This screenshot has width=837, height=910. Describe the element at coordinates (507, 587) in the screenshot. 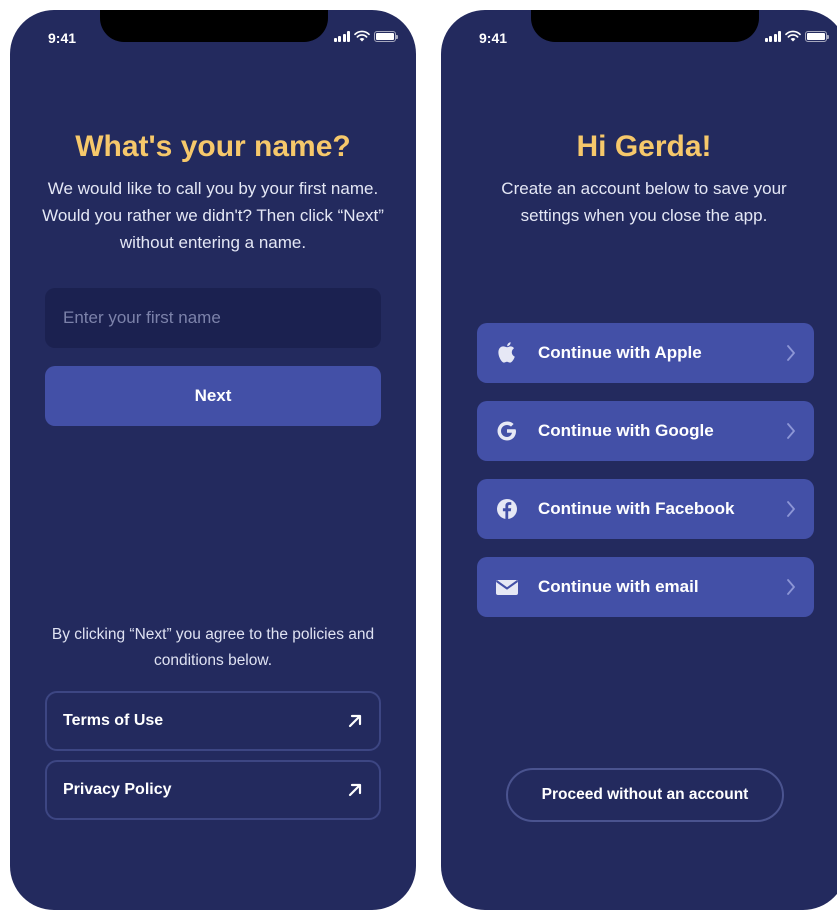

I see `mail-icon` at that location.